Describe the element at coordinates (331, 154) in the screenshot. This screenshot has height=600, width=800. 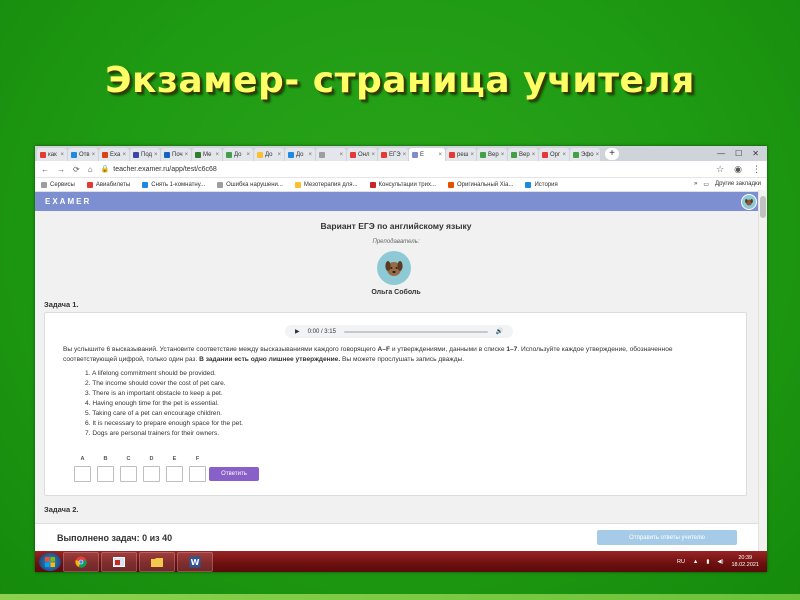
I see `browser-tab: ×` at that location.